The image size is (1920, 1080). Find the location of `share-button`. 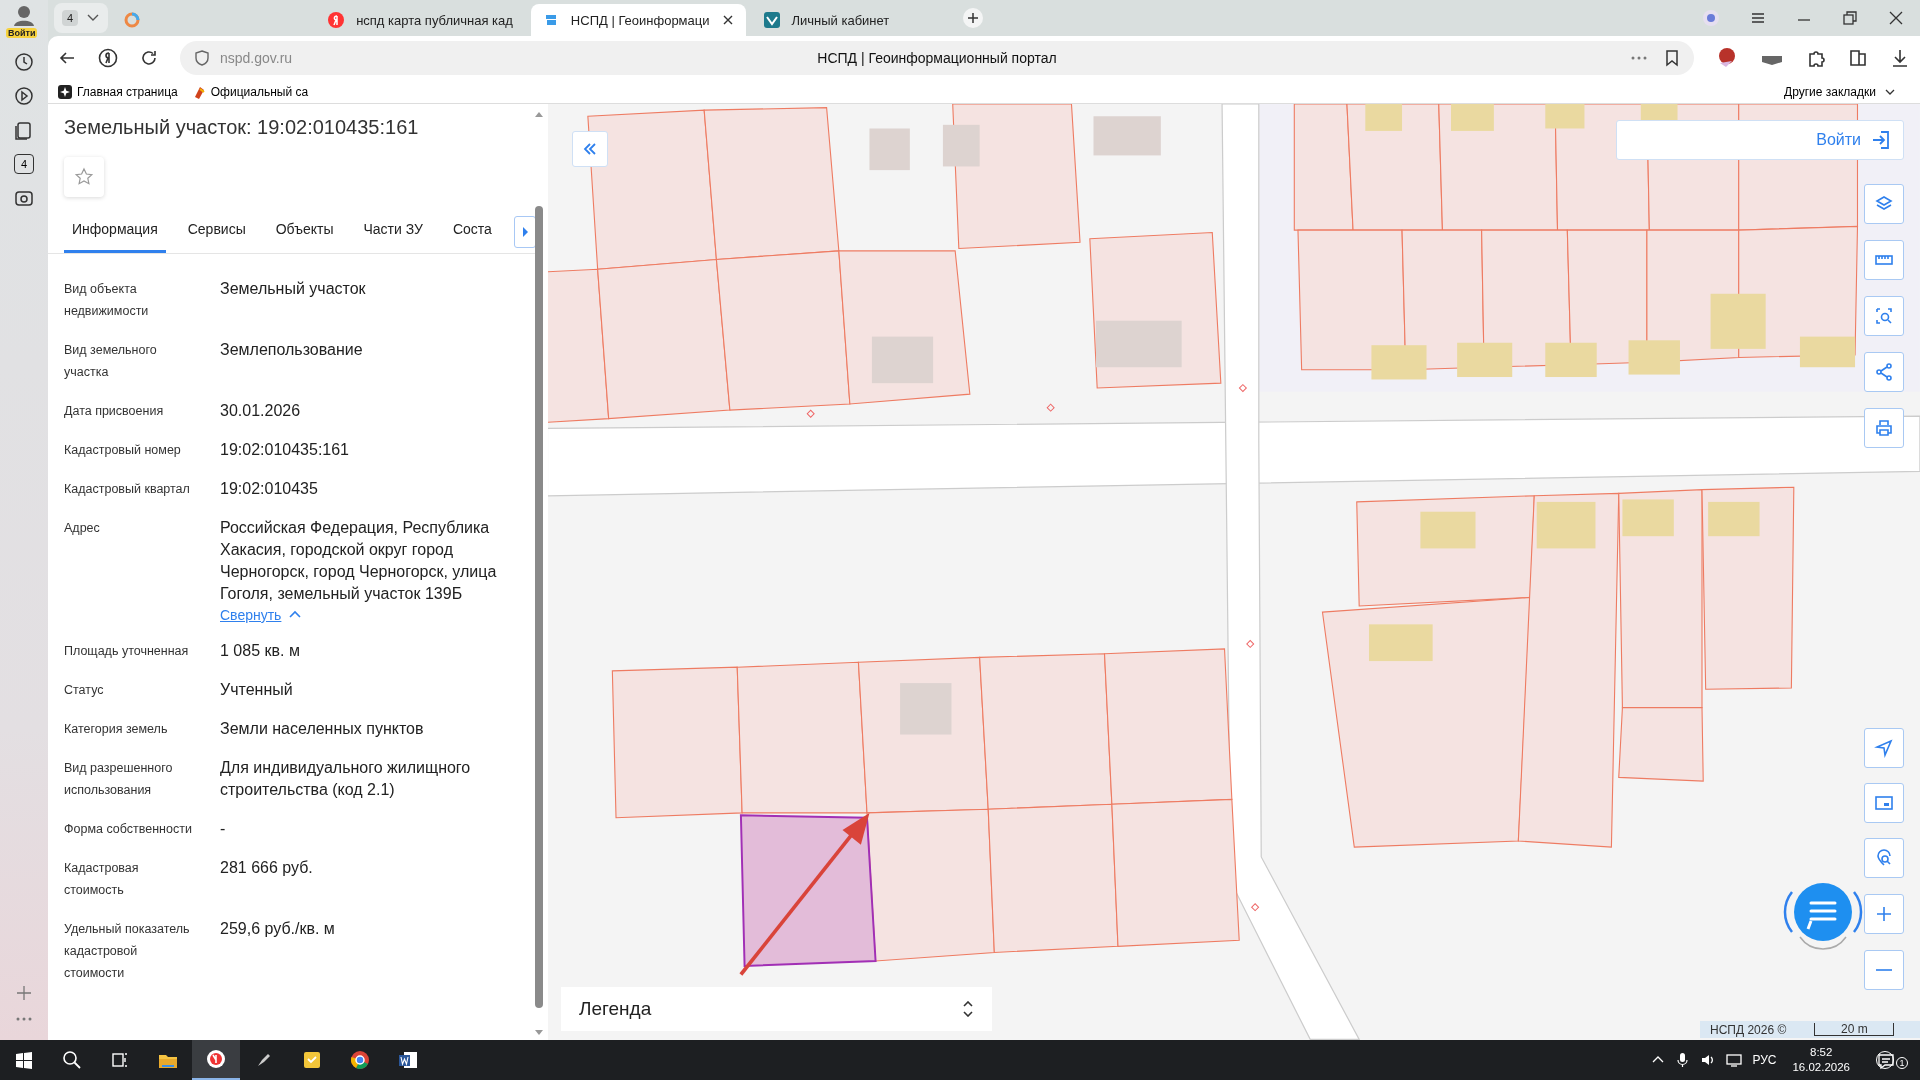

share-button is located at coordinates (1884, 372).